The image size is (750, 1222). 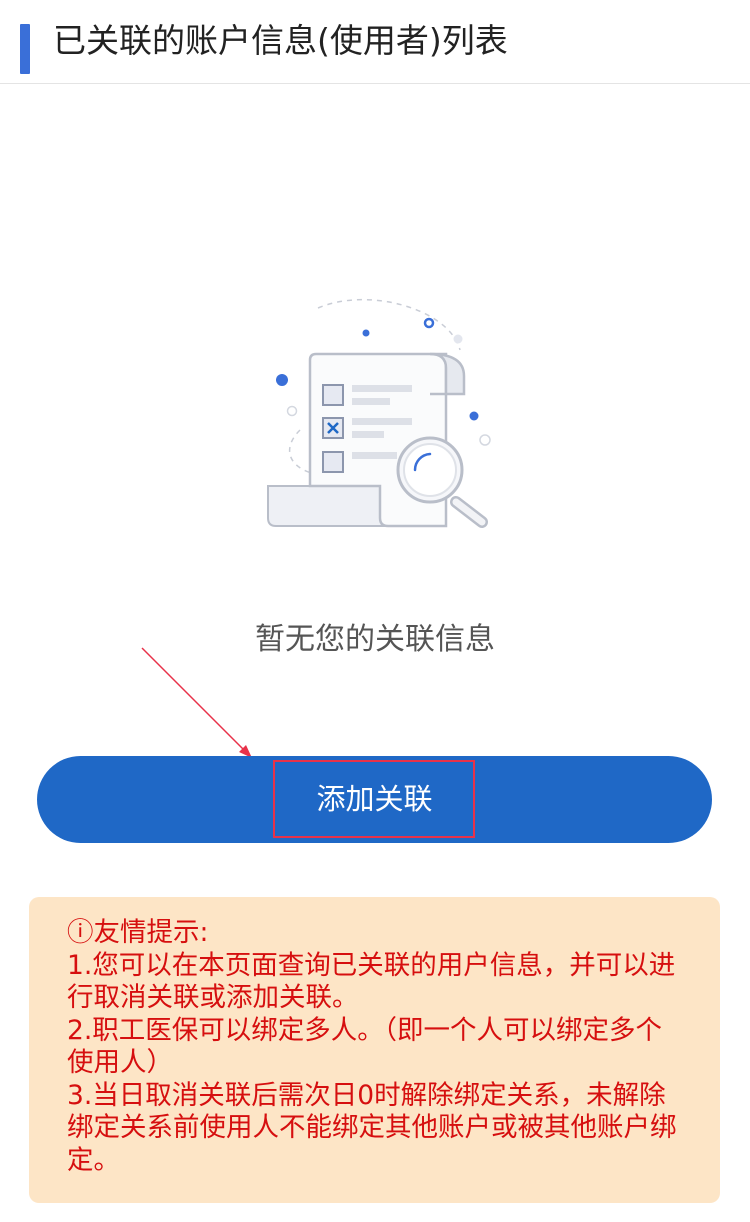 I want to click on tips-item: 1.您可以在本页面查询已关联的用户信息，并可以进行取消关联或添加关联。, so click(x=371, y=981).